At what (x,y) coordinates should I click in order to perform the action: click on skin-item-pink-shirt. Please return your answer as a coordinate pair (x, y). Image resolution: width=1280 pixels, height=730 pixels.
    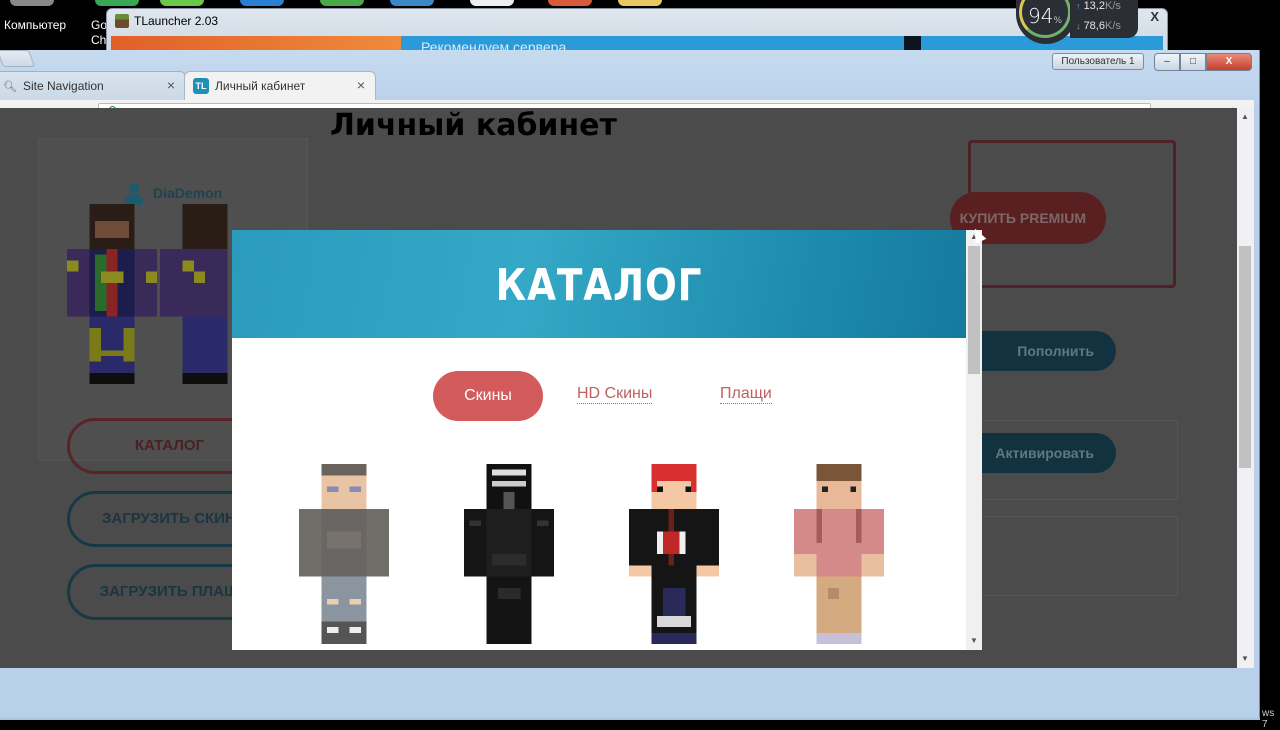
    Looking at the image, I should click on (839, 554).